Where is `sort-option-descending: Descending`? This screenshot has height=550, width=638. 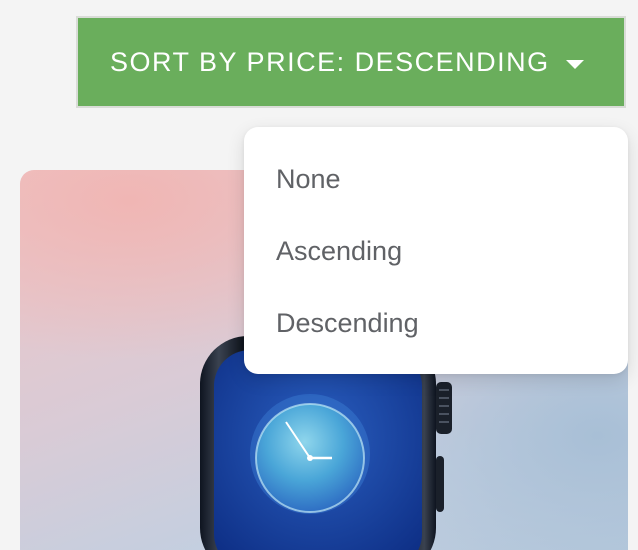
sort-option-descending: Descending is located at coordinates (436, 323).